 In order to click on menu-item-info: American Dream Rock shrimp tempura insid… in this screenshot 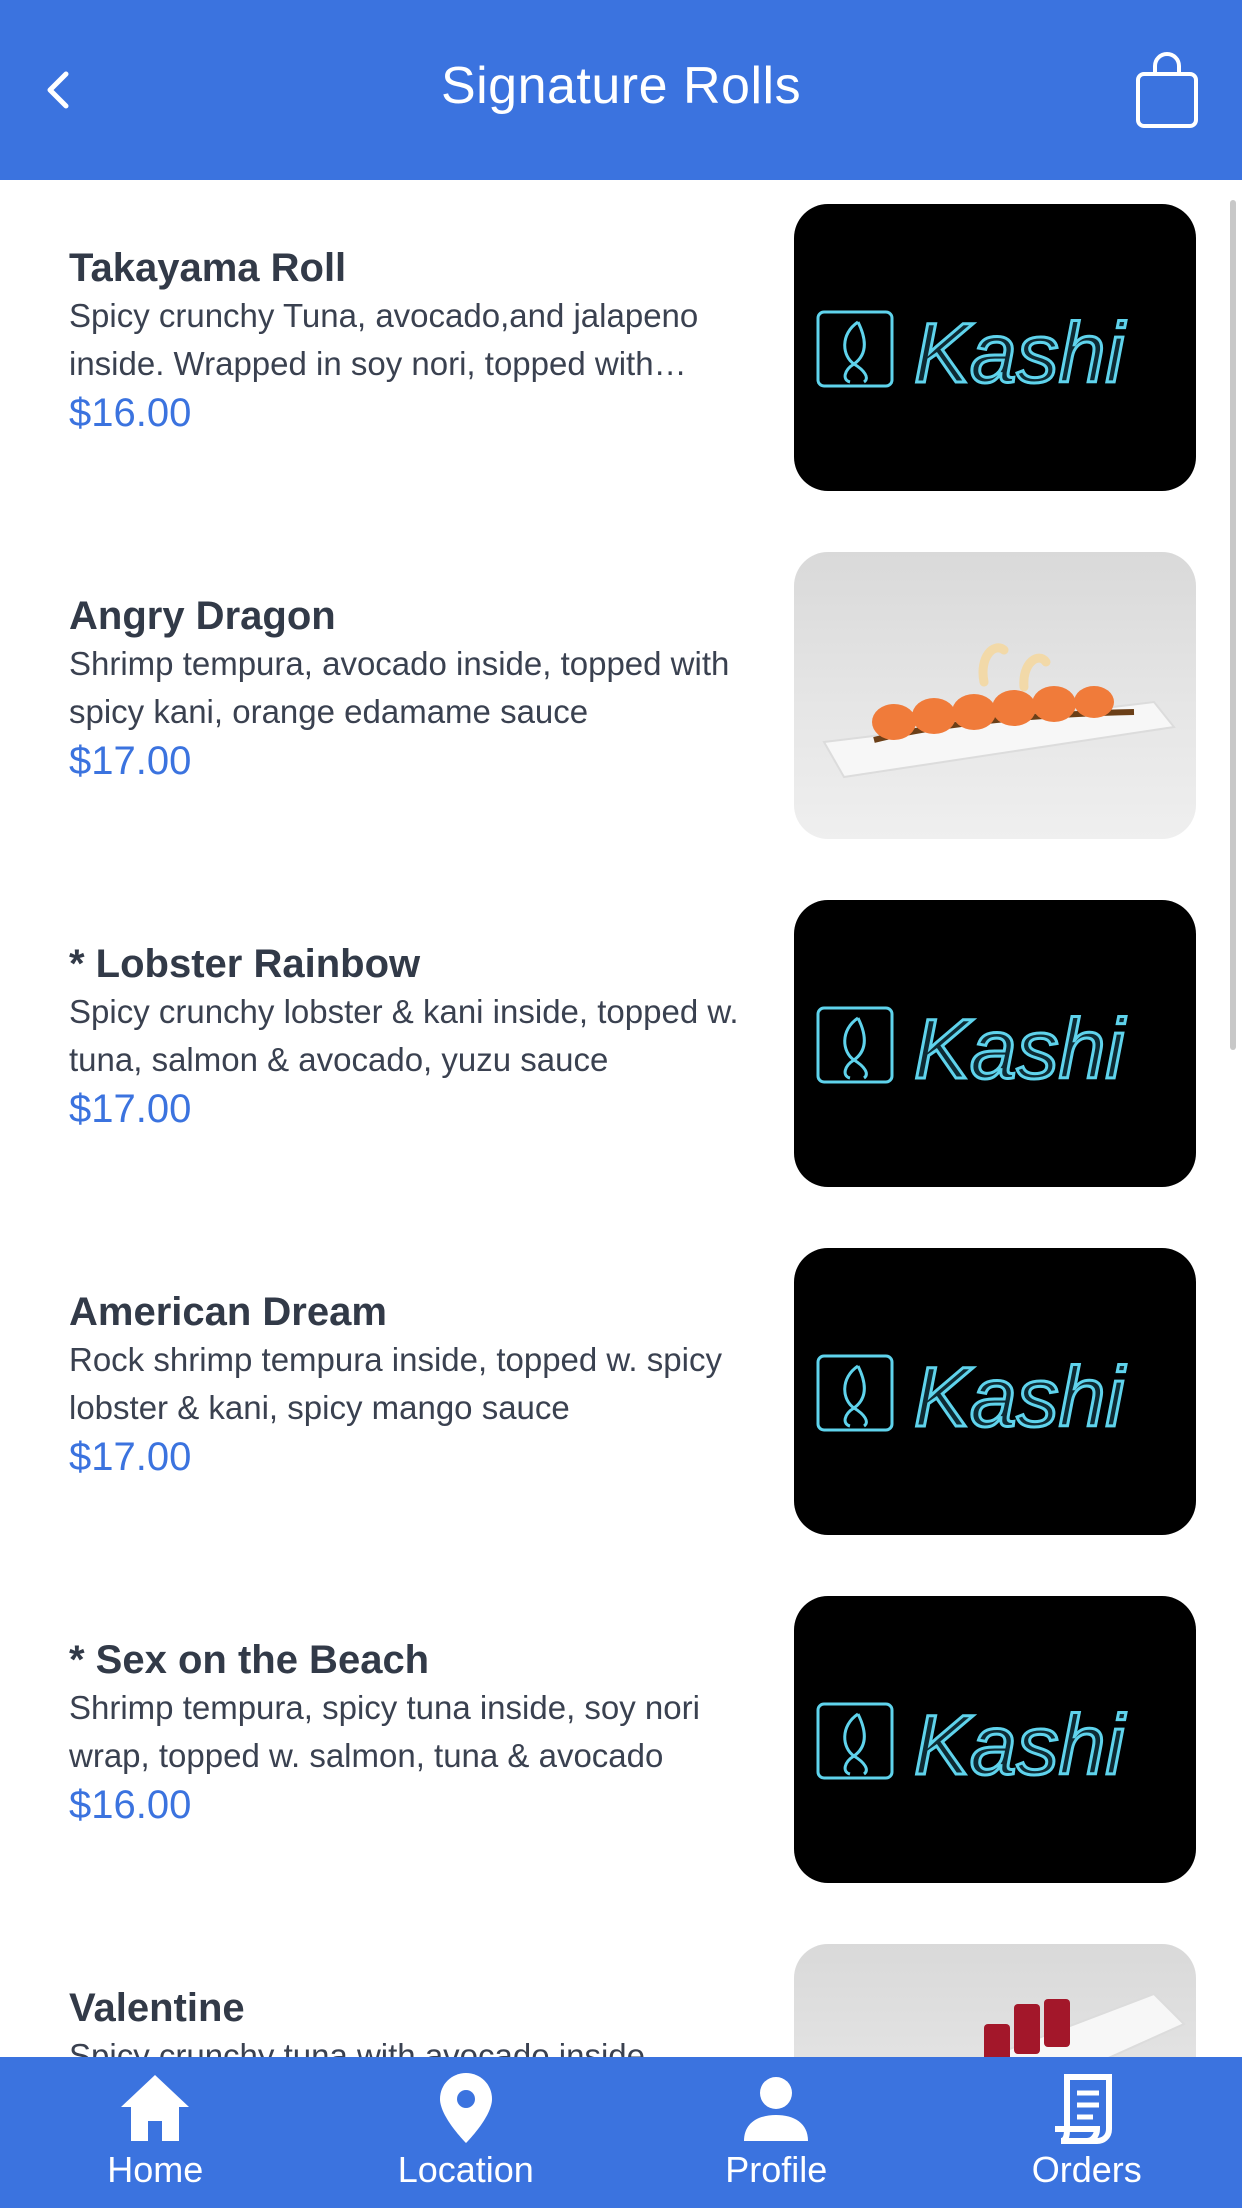, I will do `click(414, 1385)`.